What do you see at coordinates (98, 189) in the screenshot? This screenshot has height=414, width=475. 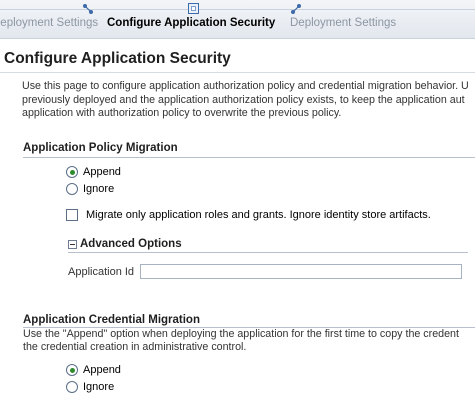 I see `policy-ignore-label: Ignore` at bounding box center [98, 189].